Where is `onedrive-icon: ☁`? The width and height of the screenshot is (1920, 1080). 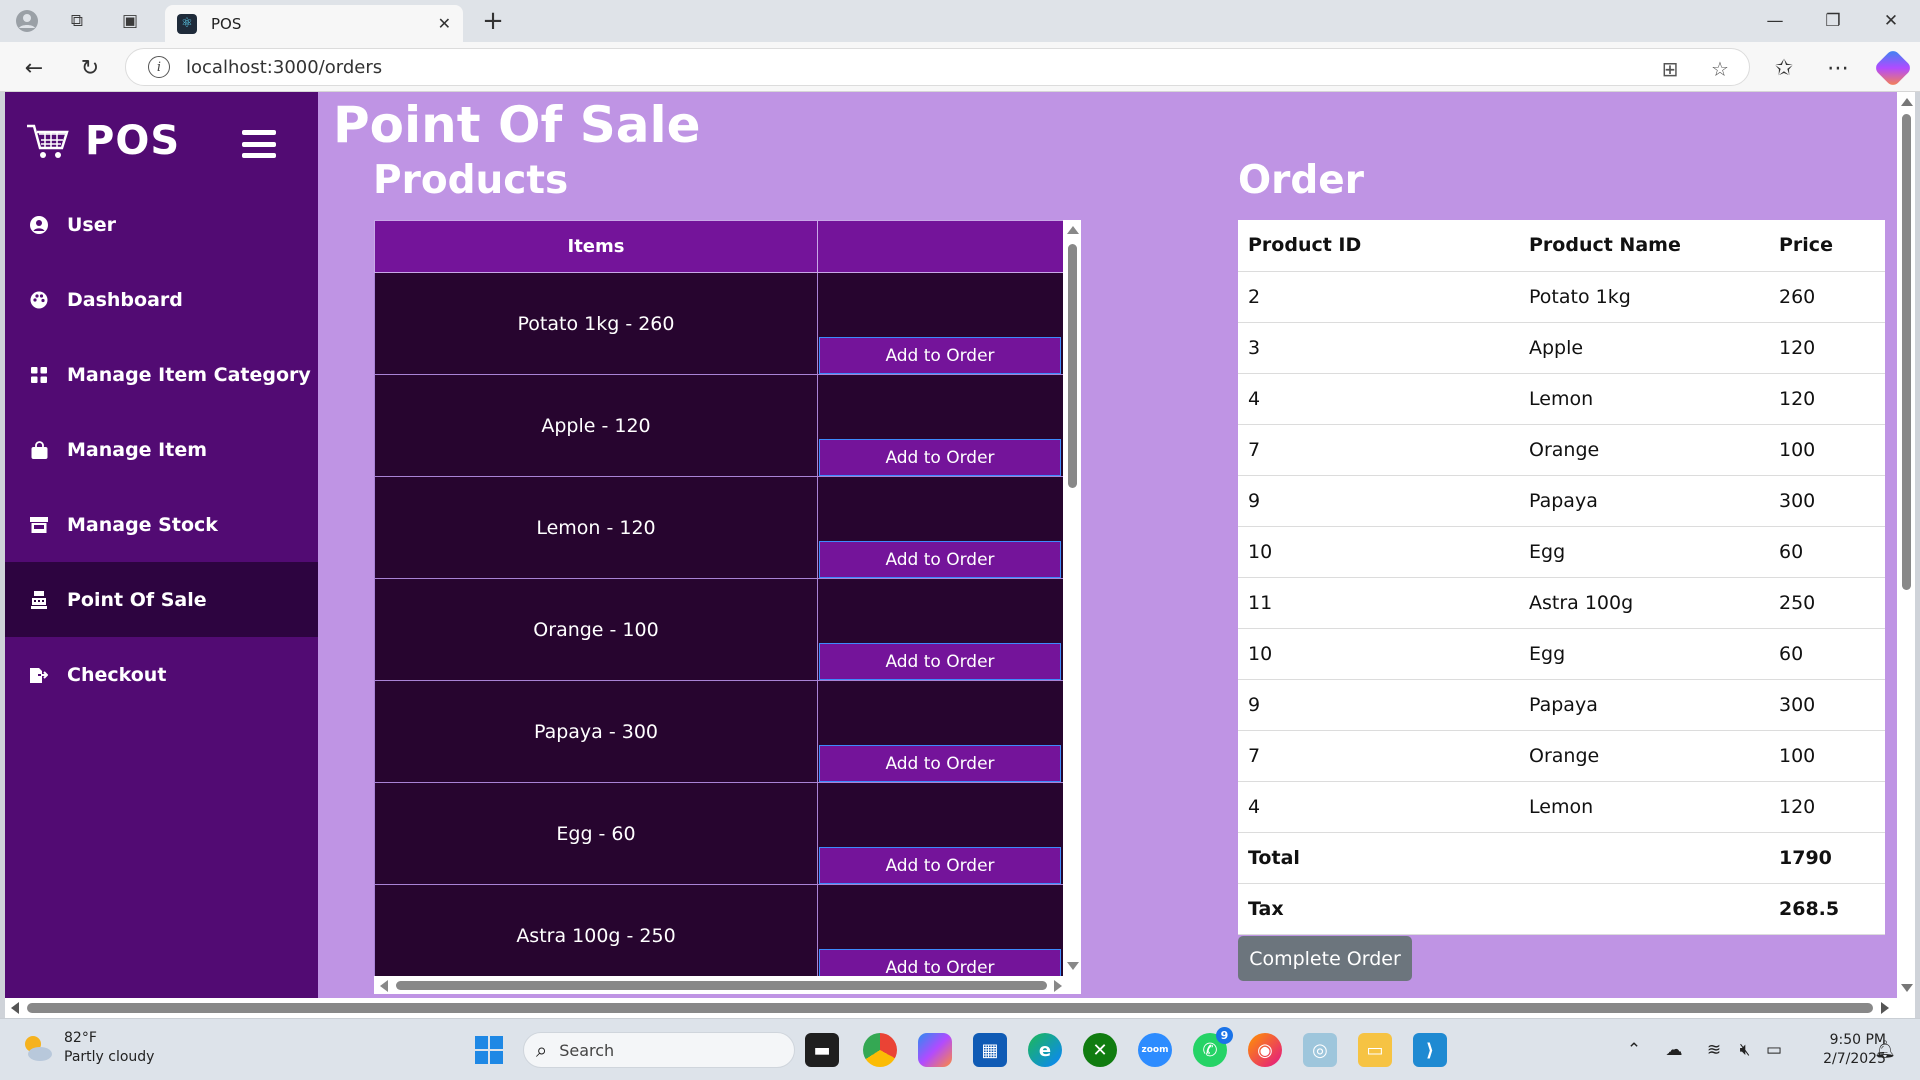
onedrive-icon: ☁ is located at coordinates (1674, 1050).